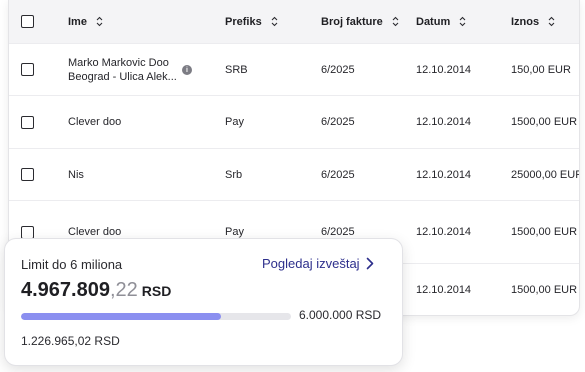  What do you see at coordinates (541, 69) in the screenshot?
I see `amount-cell: 150,00 EUR` at bounding box center [541, 69].